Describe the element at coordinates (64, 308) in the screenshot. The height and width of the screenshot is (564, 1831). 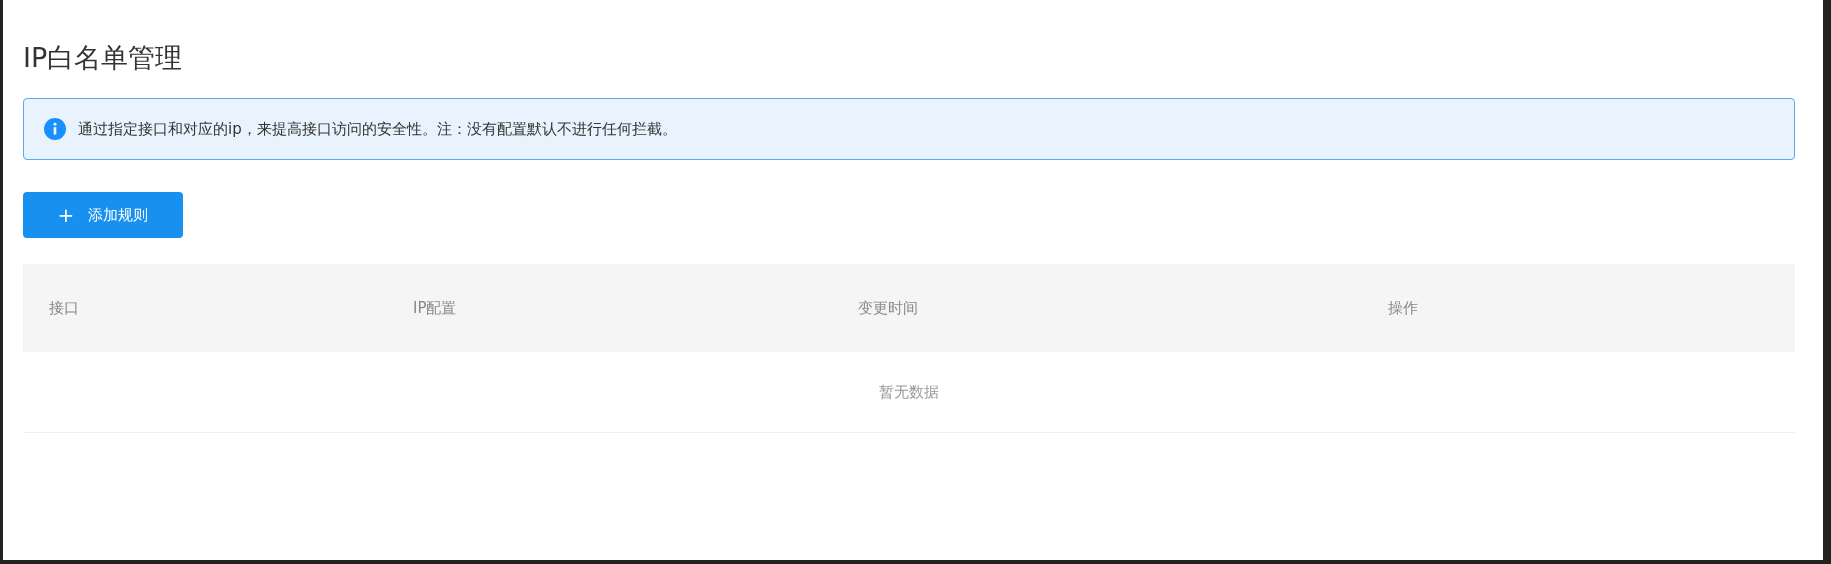
I see `column-header: 接口` at that location.